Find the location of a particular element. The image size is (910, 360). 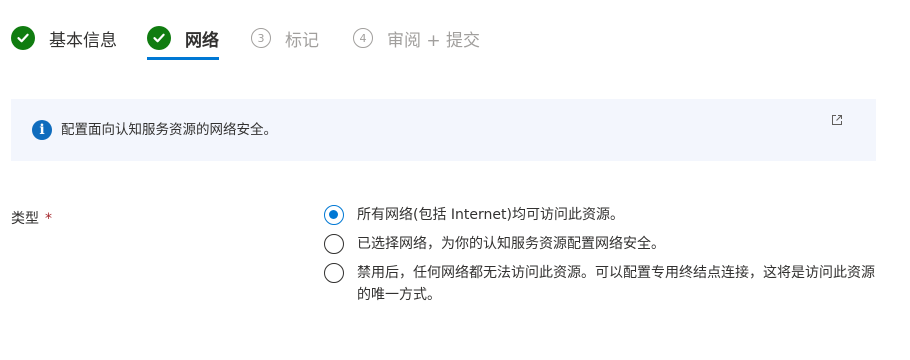

step-network: 网络 is located at coordinates (183, 41).